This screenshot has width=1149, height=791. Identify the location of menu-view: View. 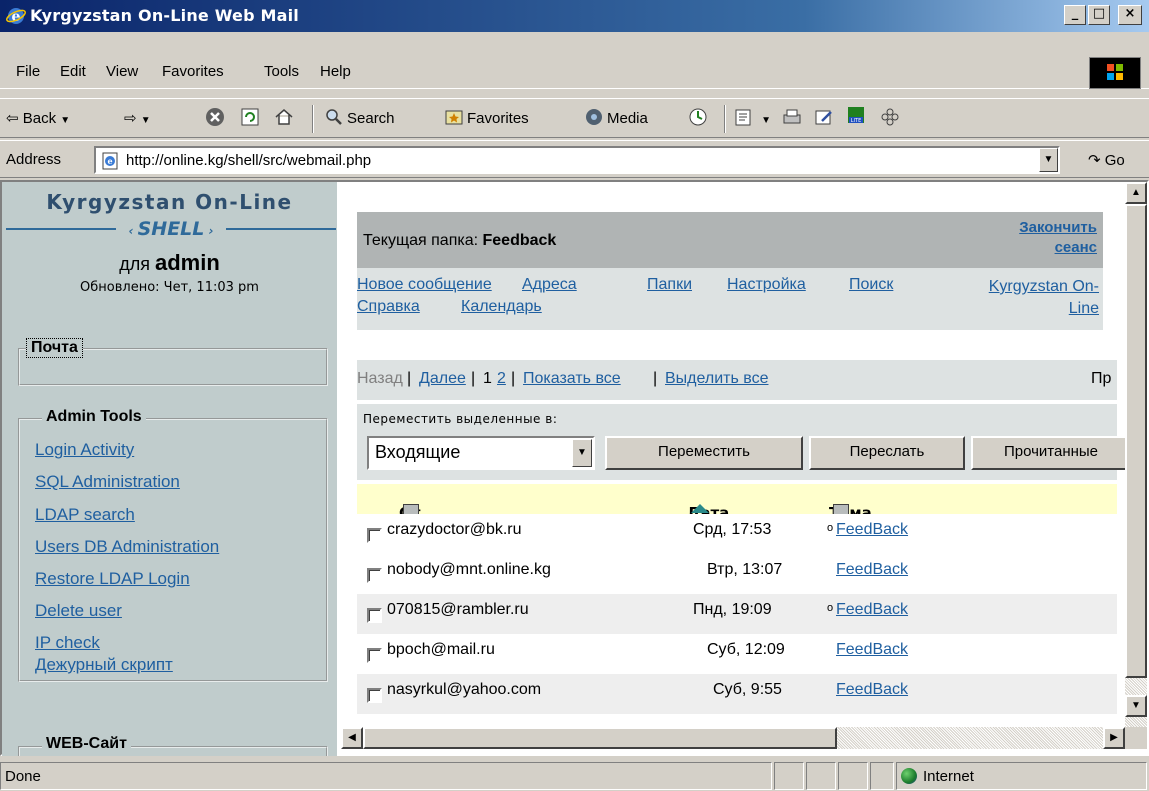
(122, 71).